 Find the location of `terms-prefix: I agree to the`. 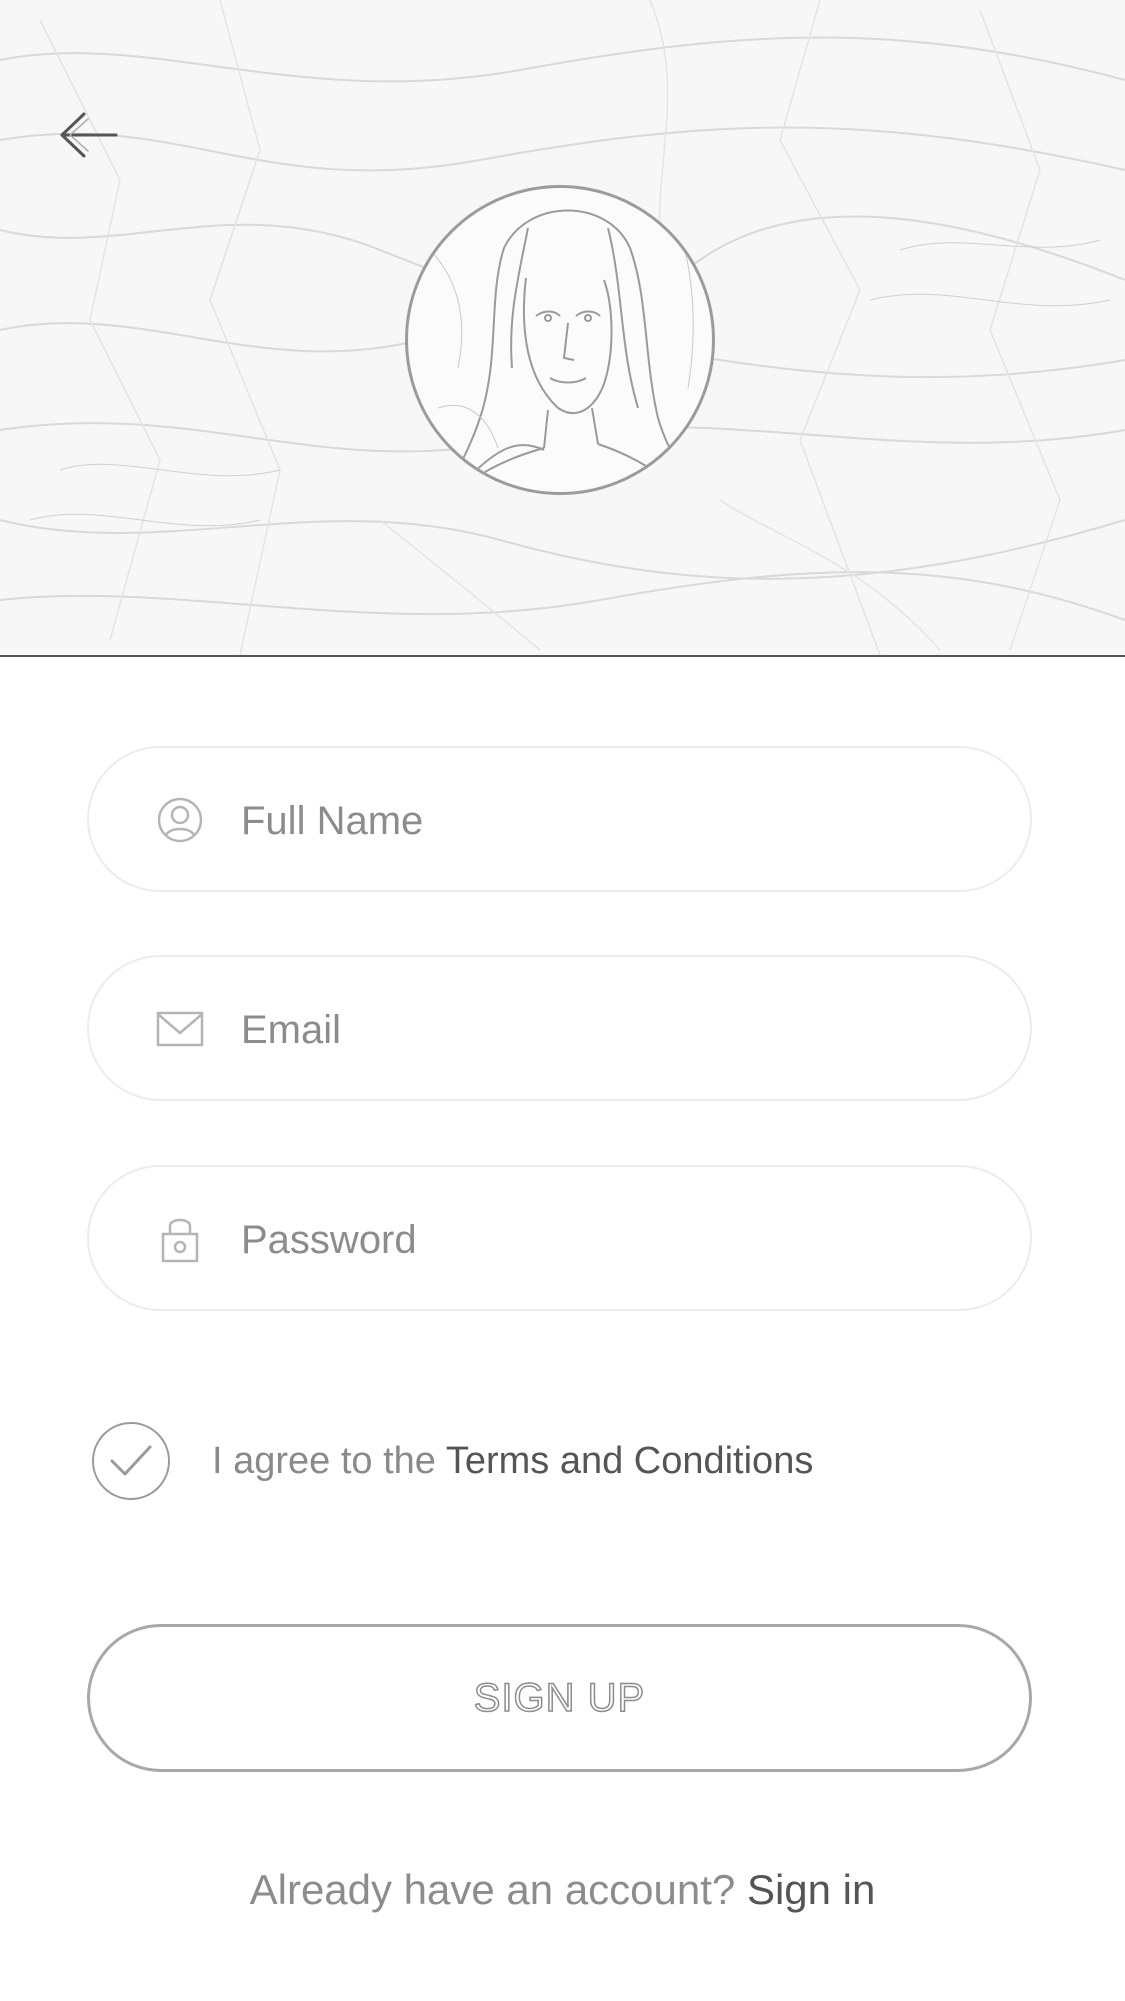

terms-prefix: I agree to the is located at coordinates (329, 1461).